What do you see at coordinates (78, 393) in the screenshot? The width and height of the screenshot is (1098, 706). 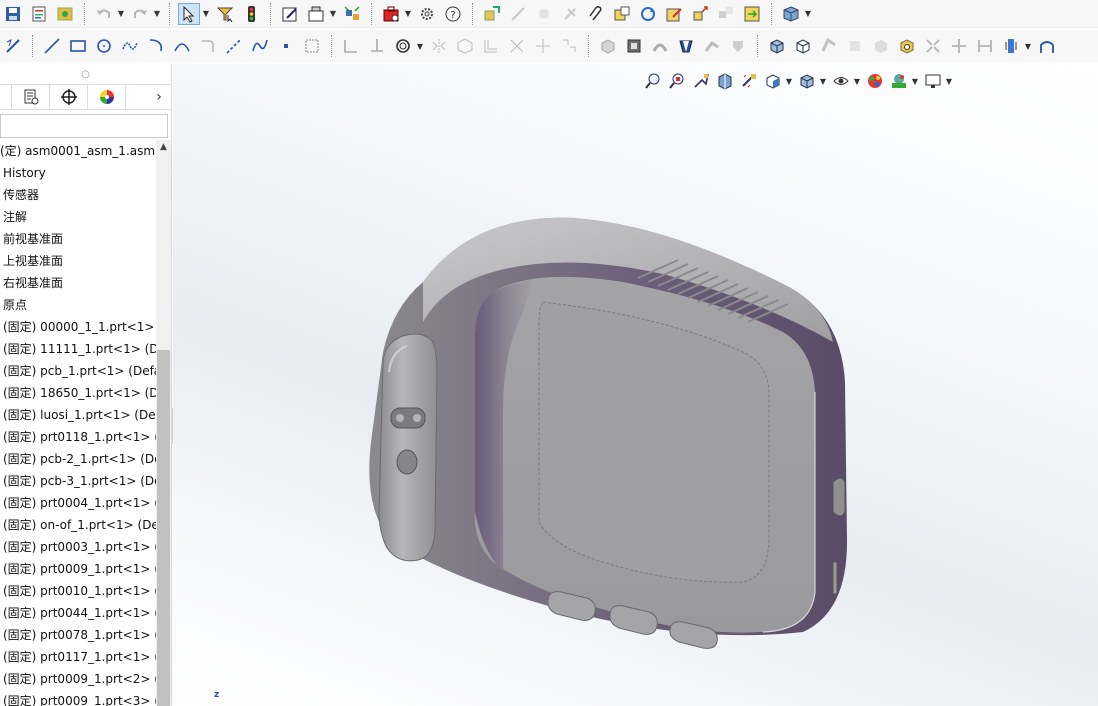 I see `tree-item: (固定) 18650_1.prt<1> (De` at bounding box center [78, 393].